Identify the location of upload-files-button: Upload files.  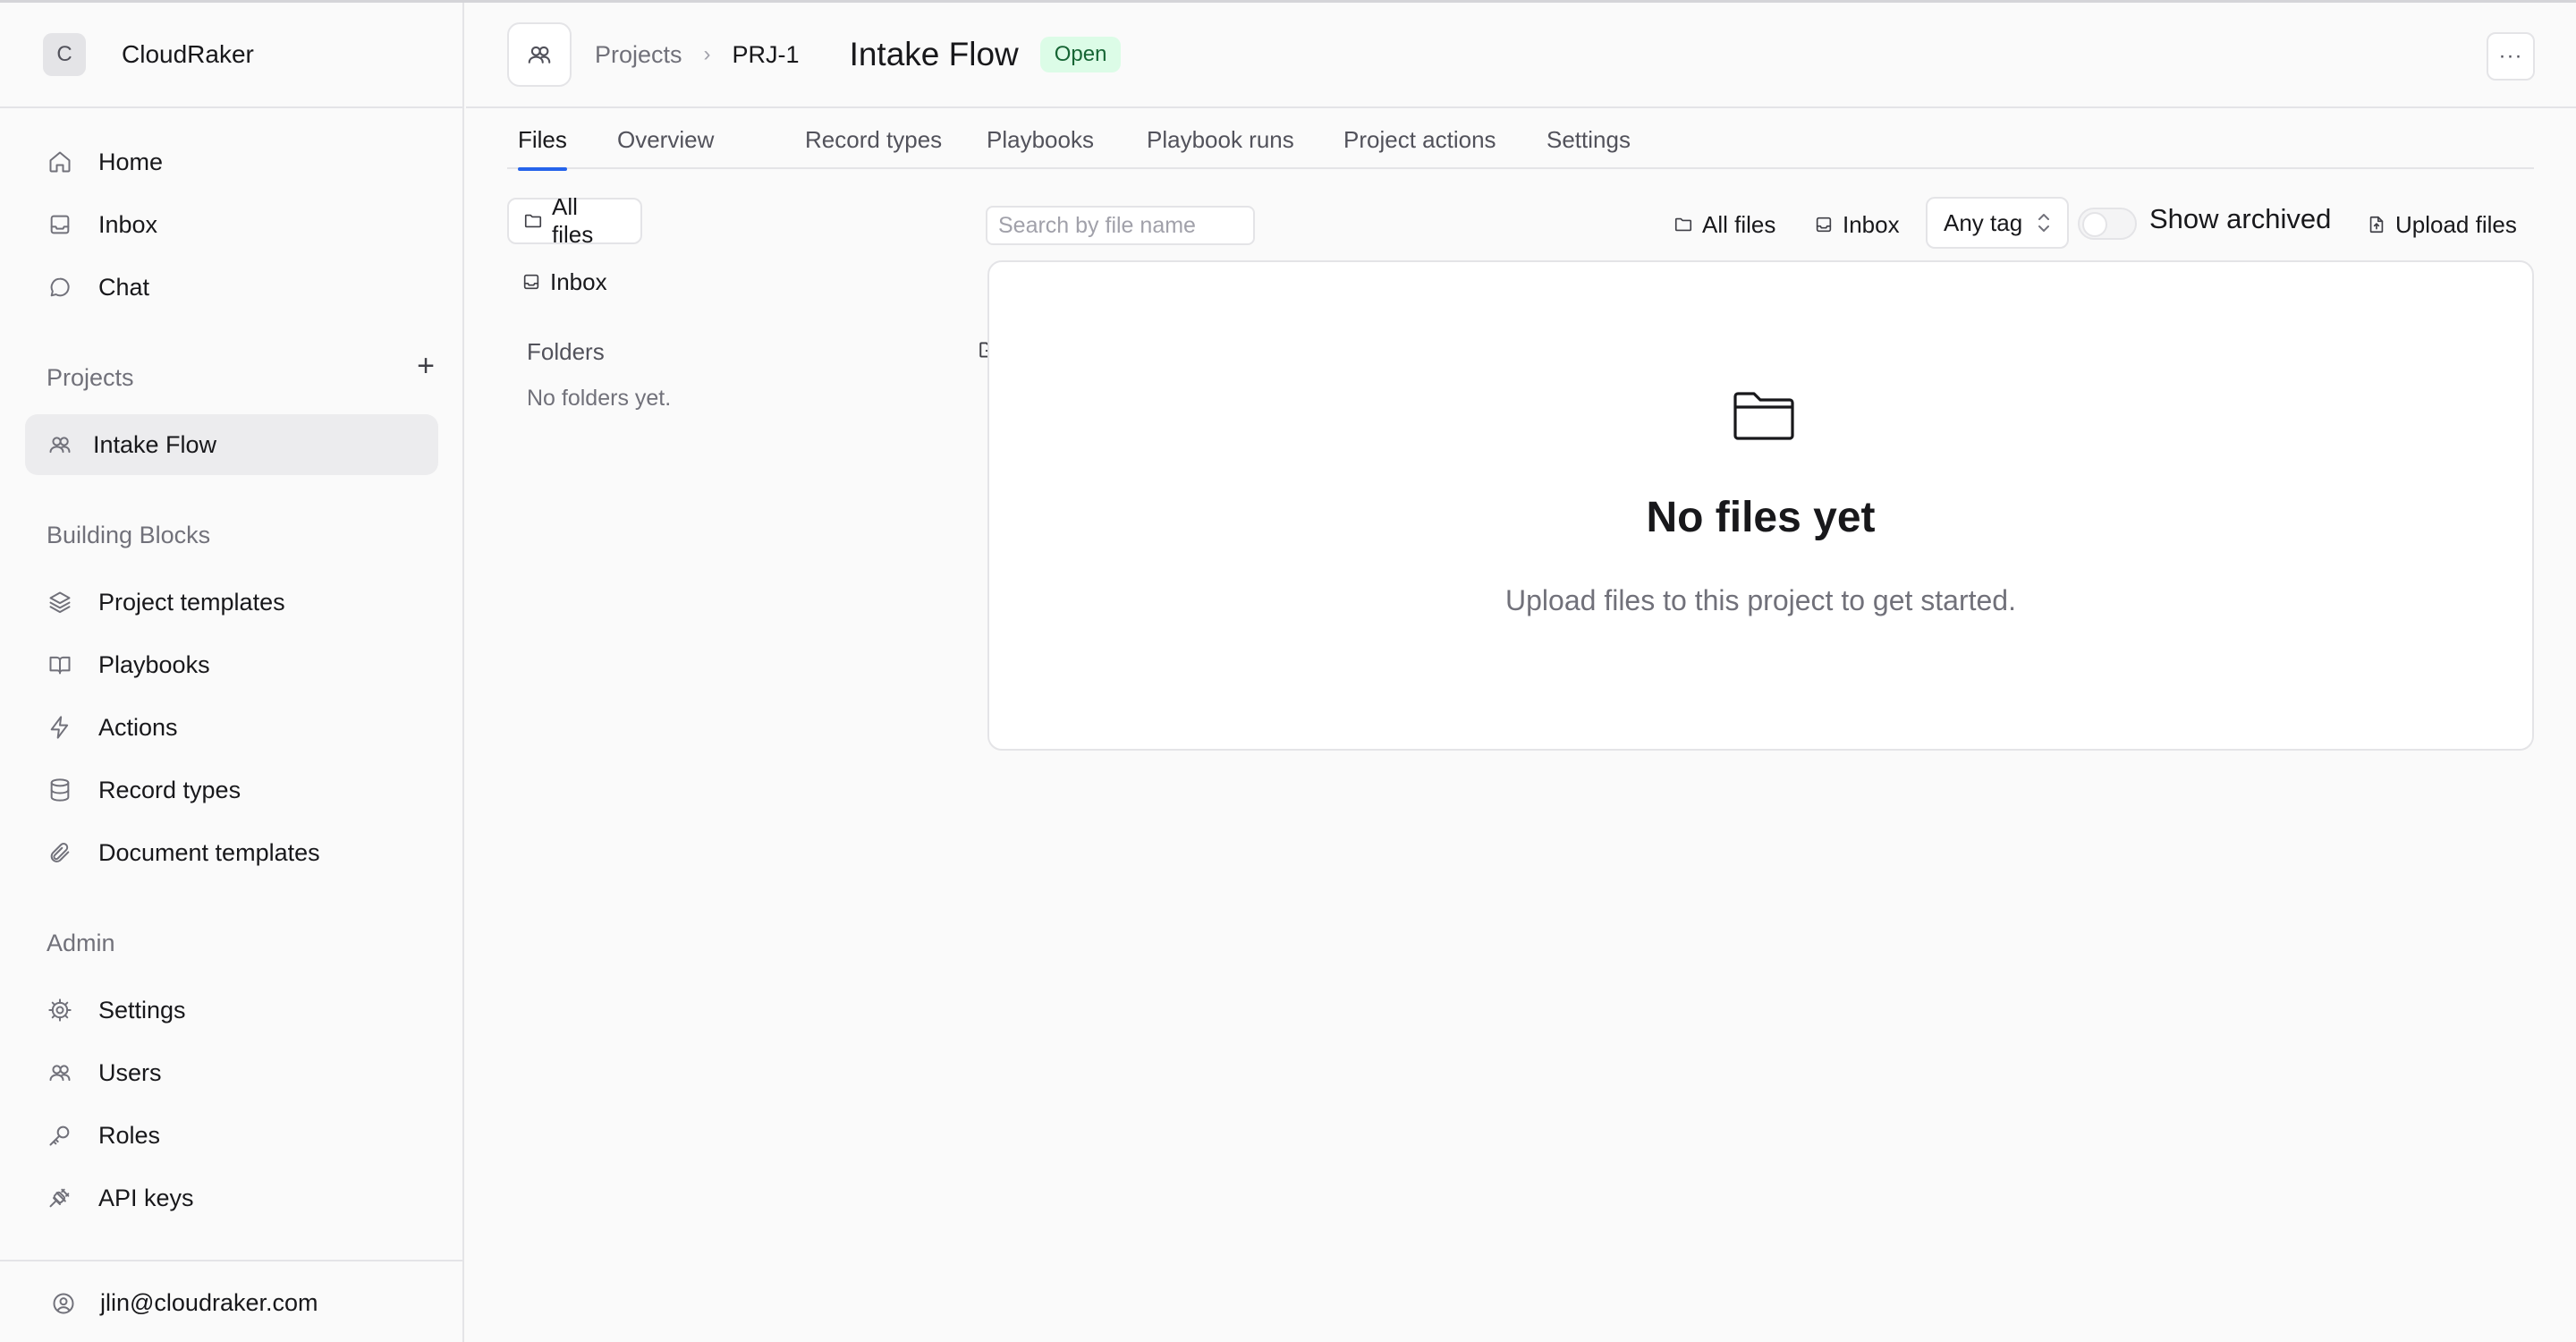
(2442, 225).